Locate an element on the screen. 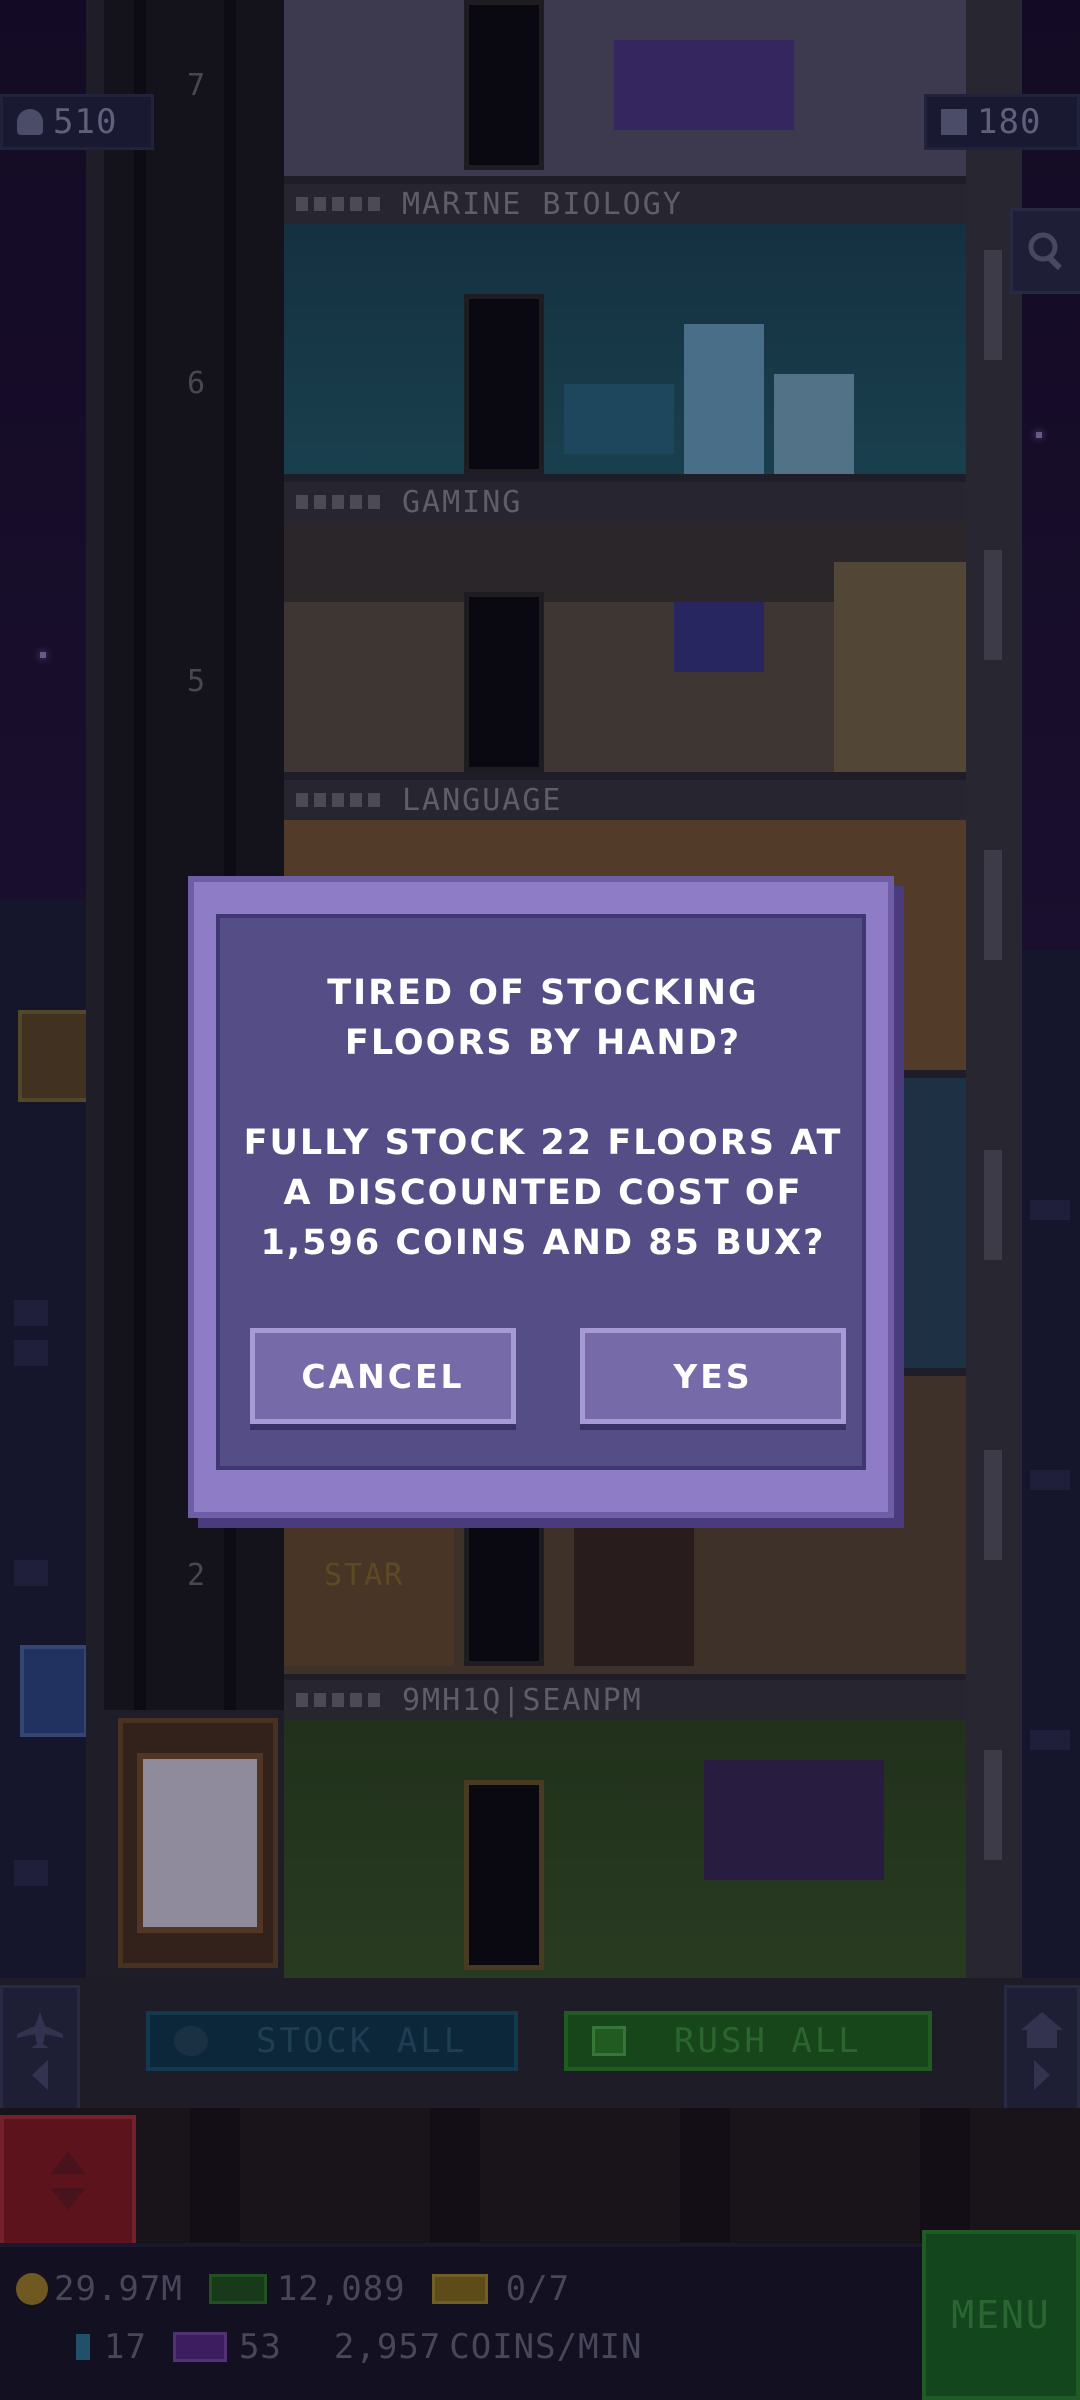  elevator-button is located at coordinates (68, 2181).